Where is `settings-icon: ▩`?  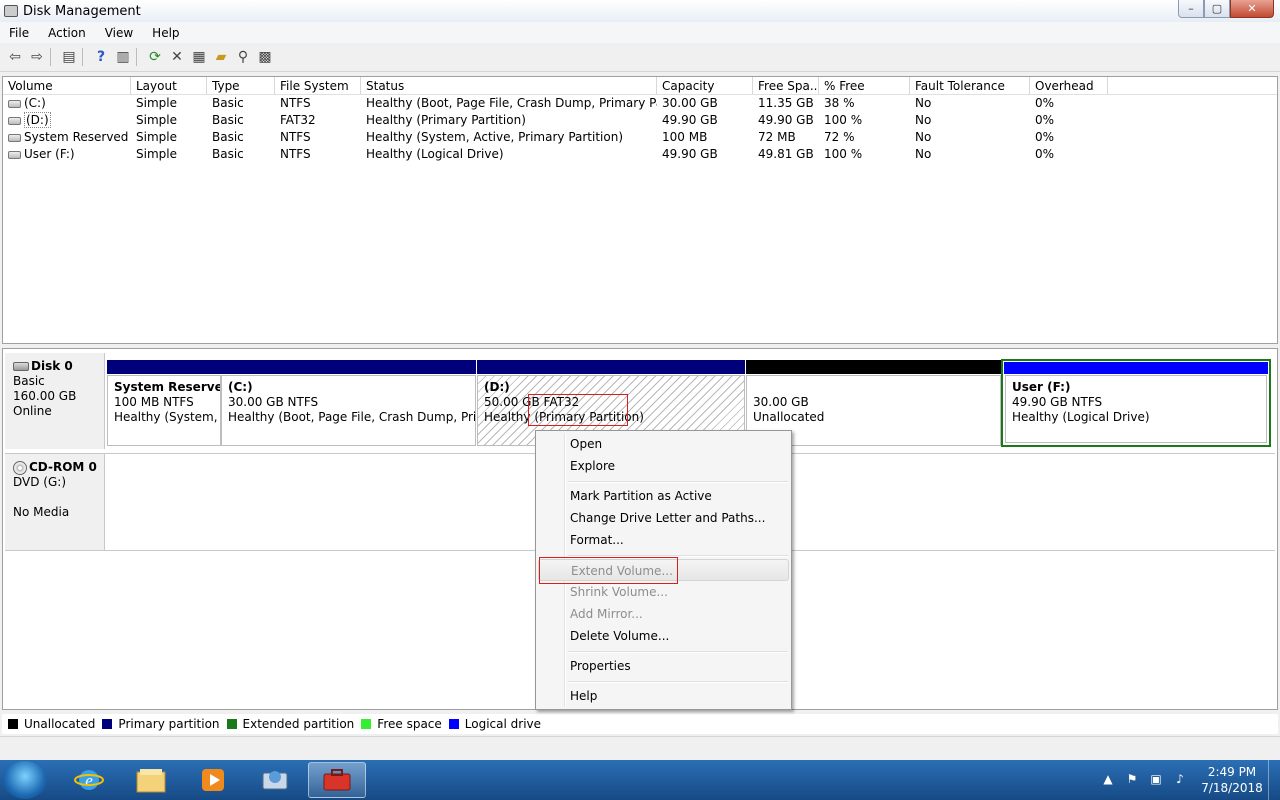
settings-icon: ▩ is located at coordinates (265, 57).